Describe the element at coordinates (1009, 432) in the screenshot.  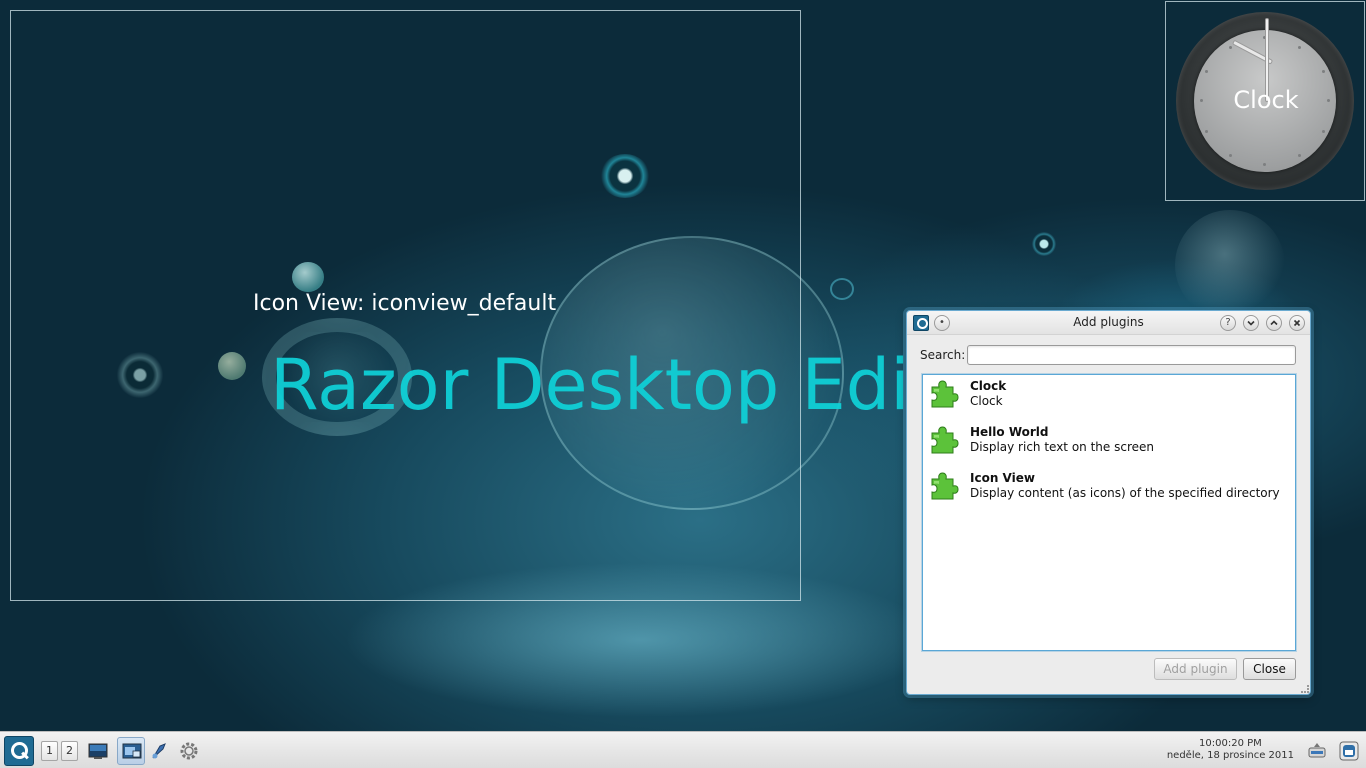
I see `plugin-name: Hello World` at that location.